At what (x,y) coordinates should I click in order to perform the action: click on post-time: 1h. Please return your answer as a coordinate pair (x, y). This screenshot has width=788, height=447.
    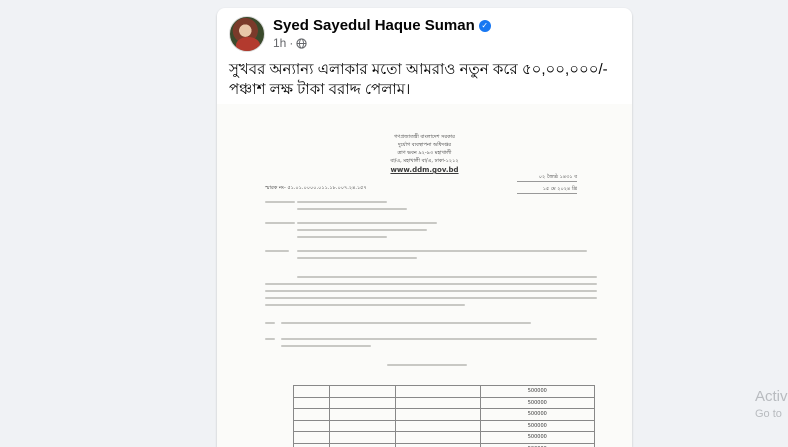
    Looking at the image, I should click on (279, 43).